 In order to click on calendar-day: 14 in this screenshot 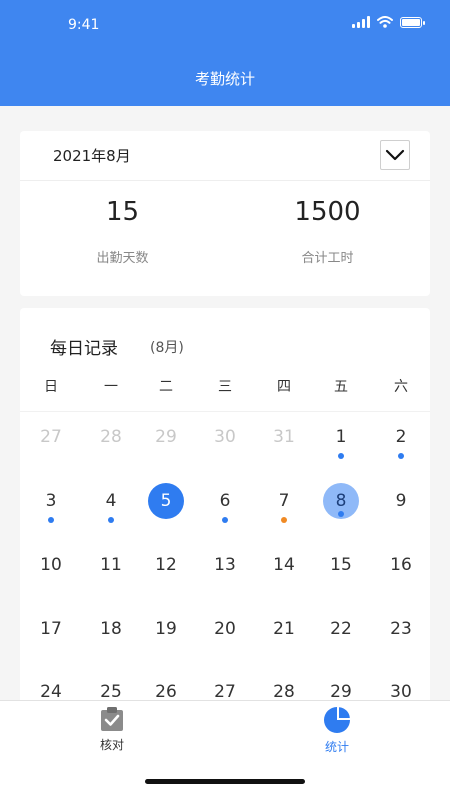, I will do `click(284, 565)`.